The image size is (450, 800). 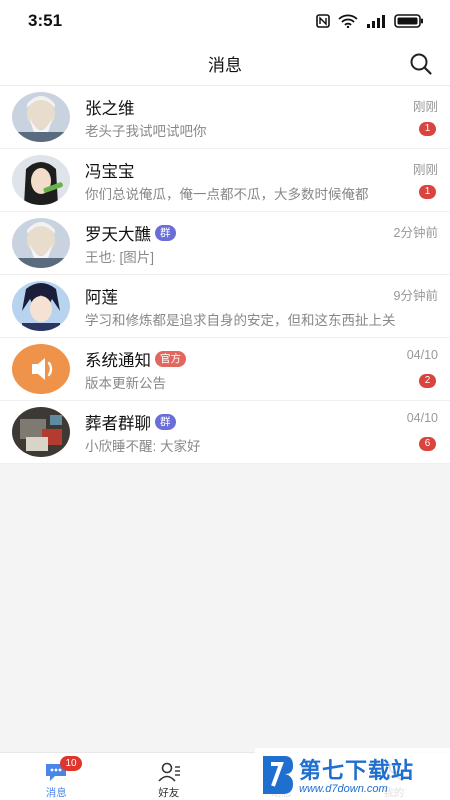 I want to click on header: 消息, so click(x=225, y=64).